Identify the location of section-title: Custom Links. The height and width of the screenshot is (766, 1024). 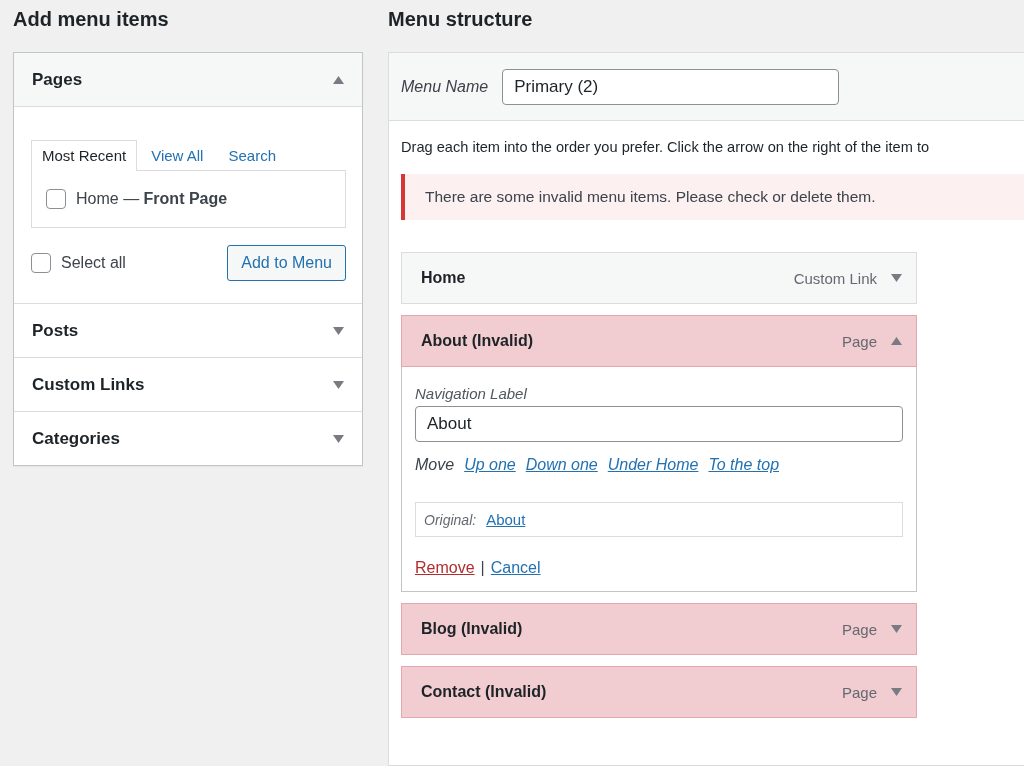
(88, 384).